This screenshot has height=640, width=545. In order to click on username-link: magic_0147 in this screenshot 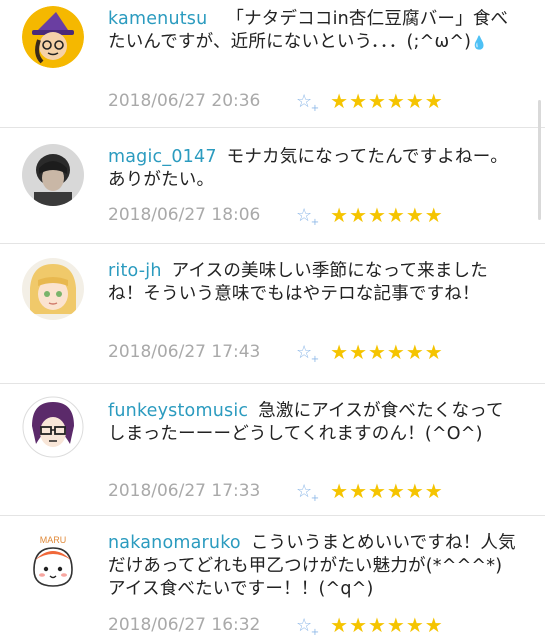, I will do `click(162, 157)`.